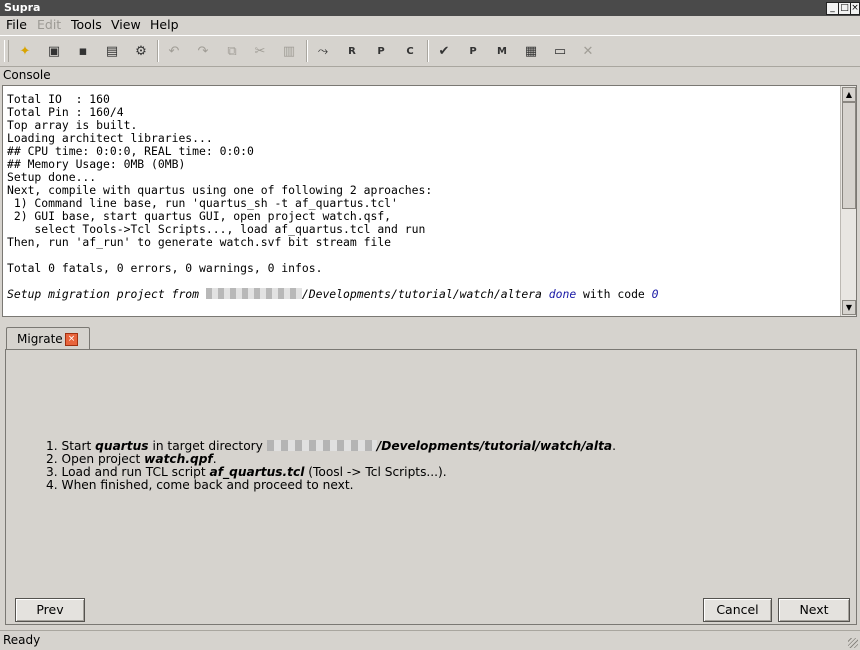 This screenshot has width=860, height=650. What do you see at coordinates (54, 51) in the screenshot?
I see `open-project-icon: ▣` at bounding box center [54, 51].